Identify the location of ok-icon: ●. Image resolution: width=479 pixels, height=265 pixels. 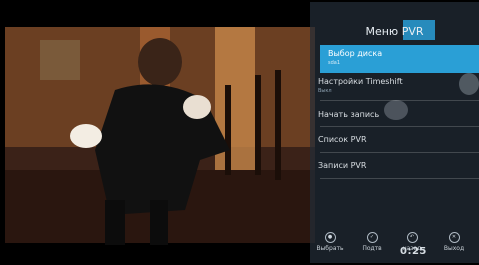
(330, 237).